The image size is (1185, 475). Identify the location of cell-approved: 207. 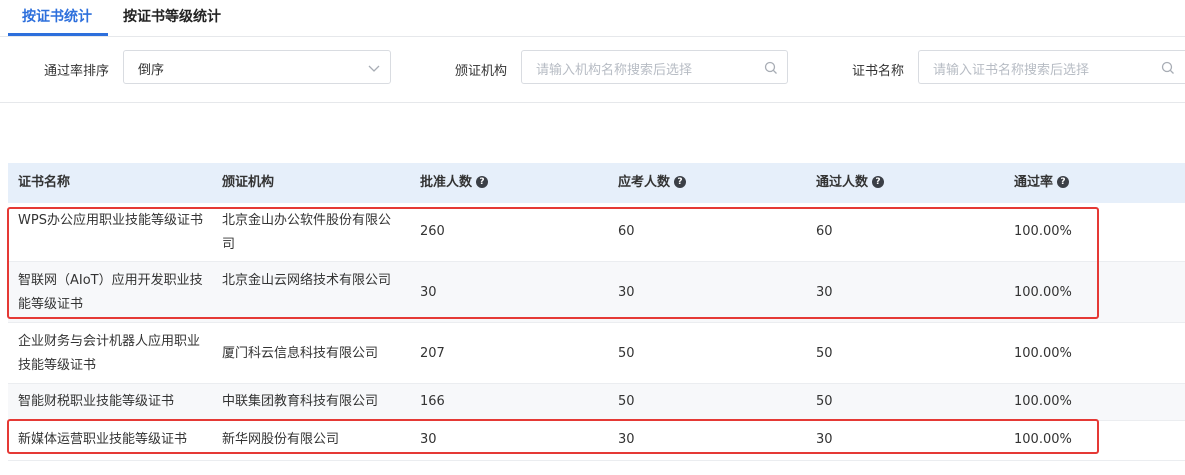
(432, 353).